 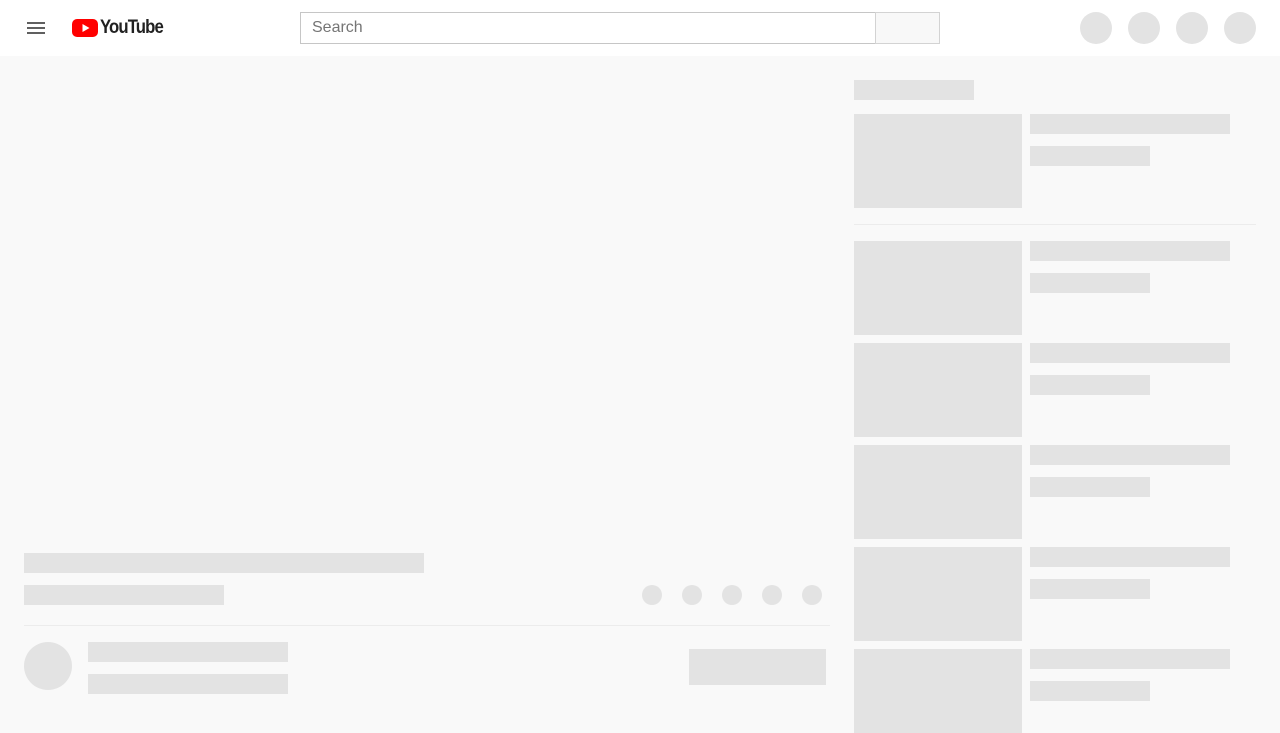 I want to click on info-divider, so click(x=427, y=625).